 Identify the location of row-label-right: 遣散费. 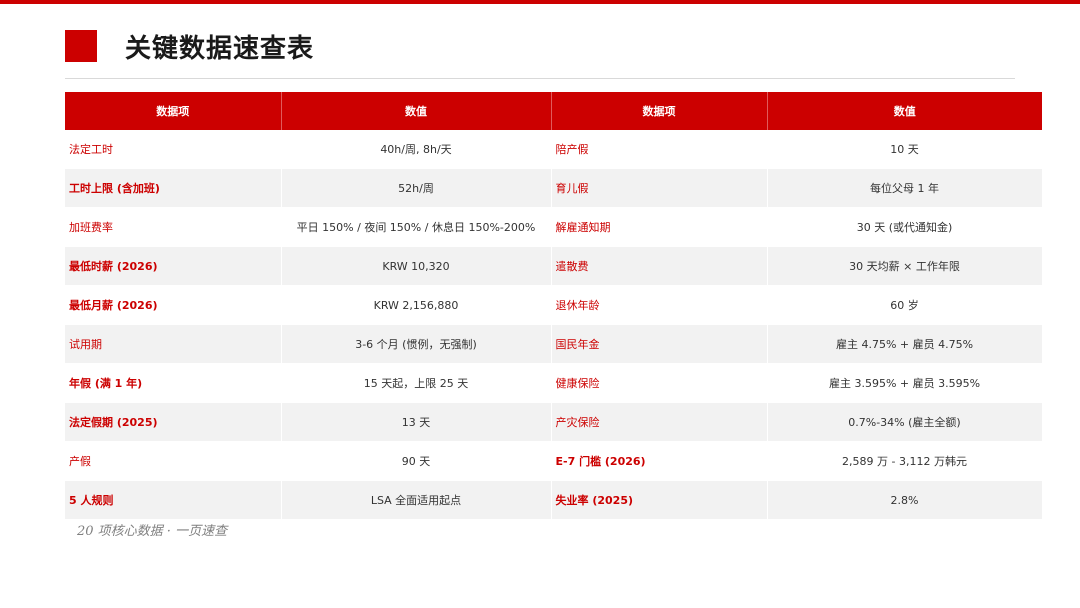
(659, 266).